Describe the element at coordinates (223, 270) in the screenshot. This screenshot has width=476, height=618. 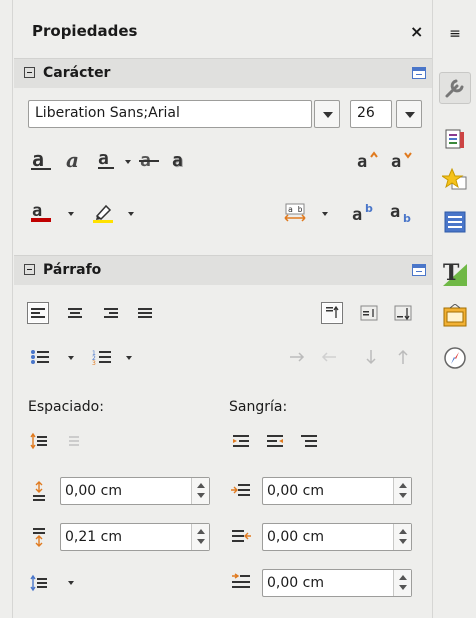
I see `paragraph-section-header: Párrafo` at that location.